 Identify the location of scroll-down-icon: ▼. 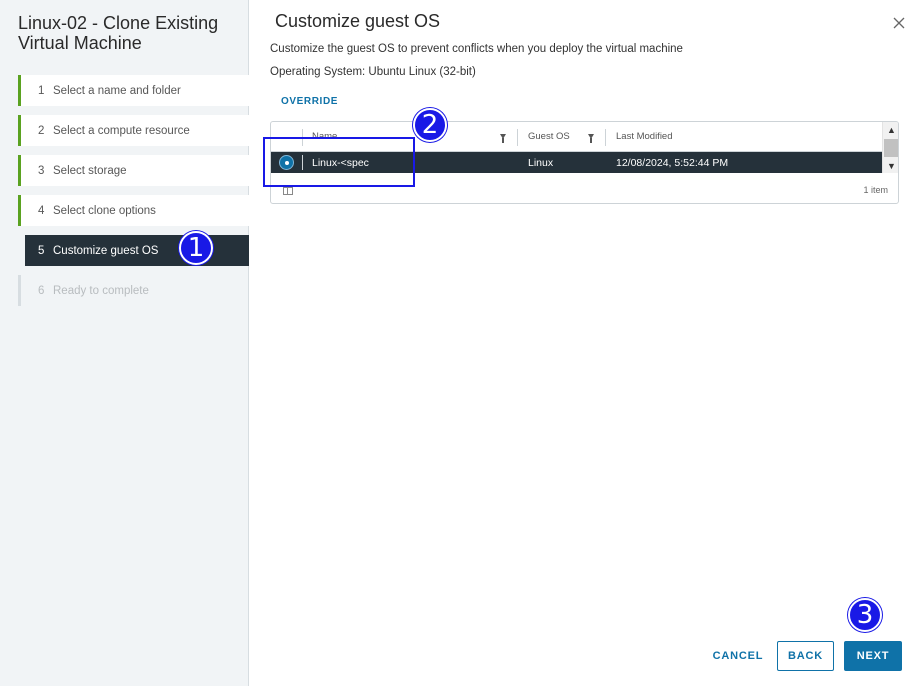
(891, 166).